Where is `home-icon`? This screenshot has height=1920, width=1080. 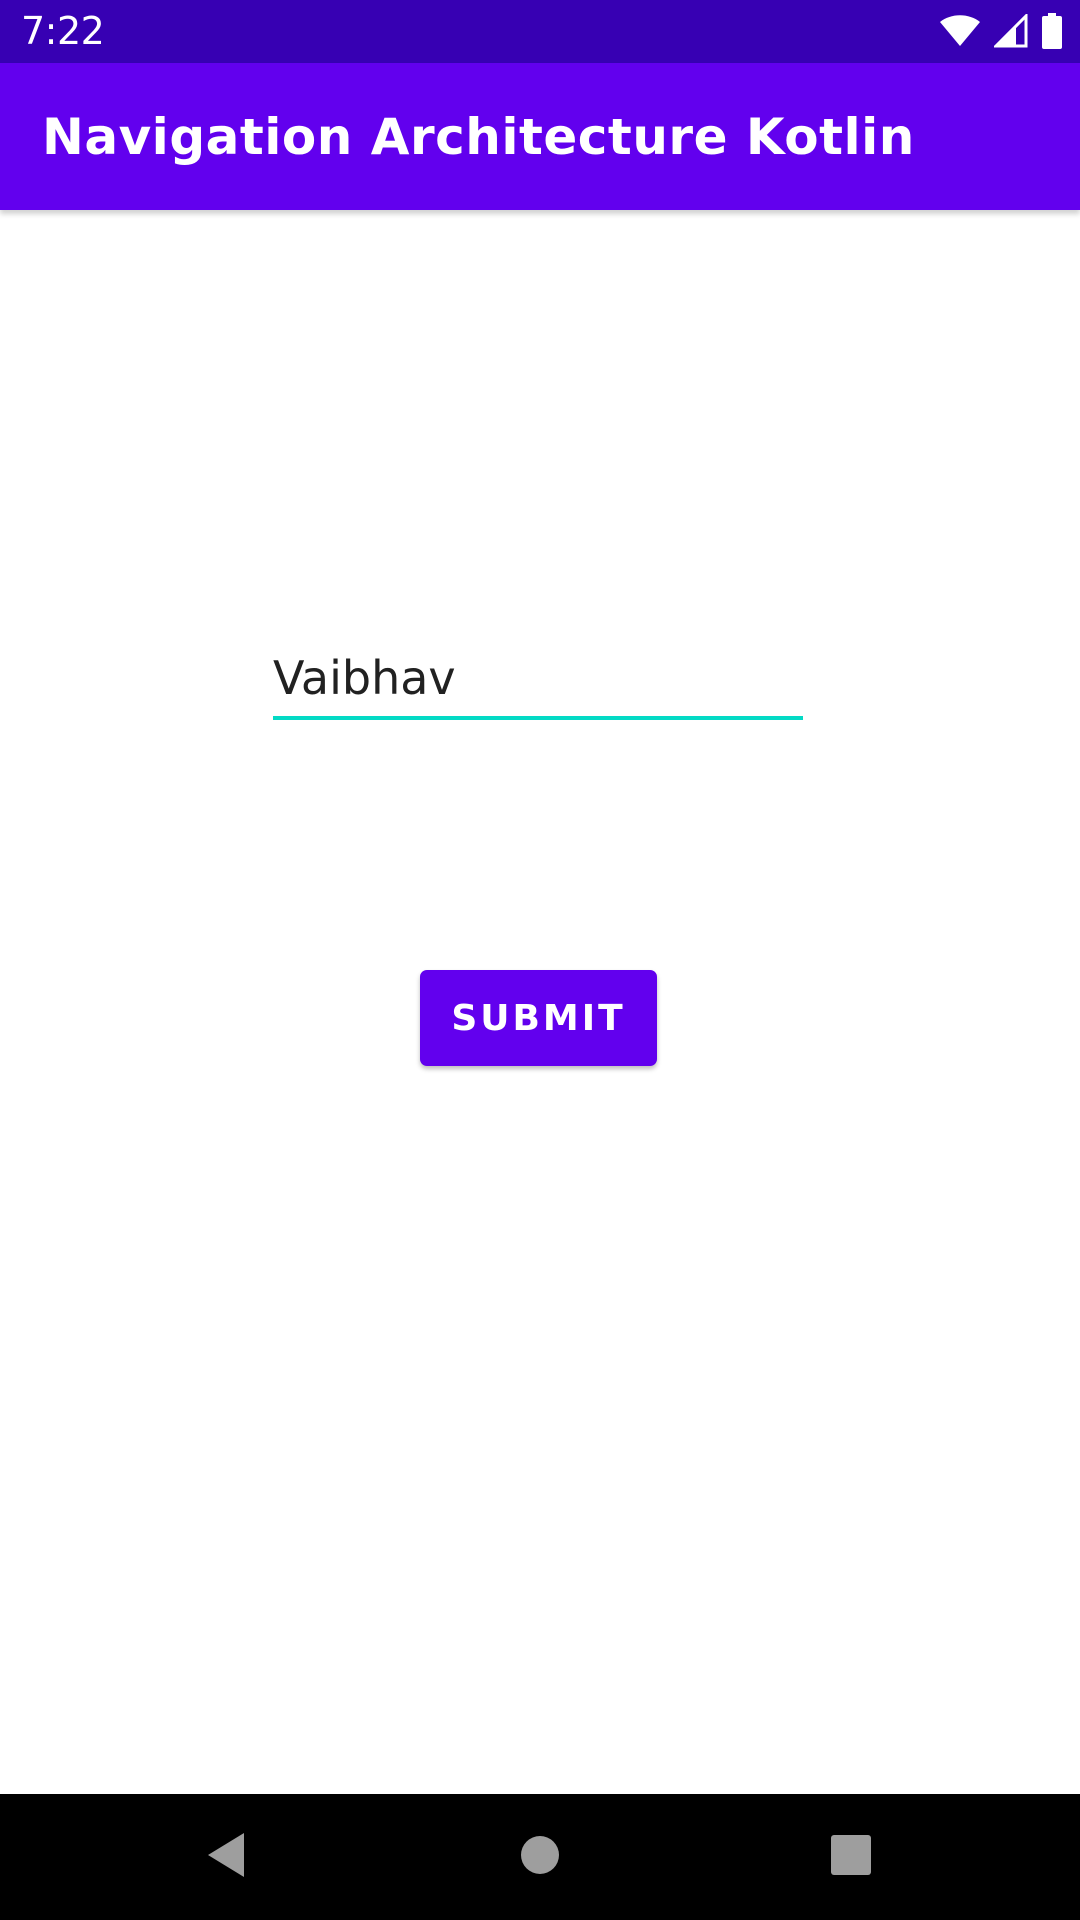
home-icon is located at coordinates (540, 1857).